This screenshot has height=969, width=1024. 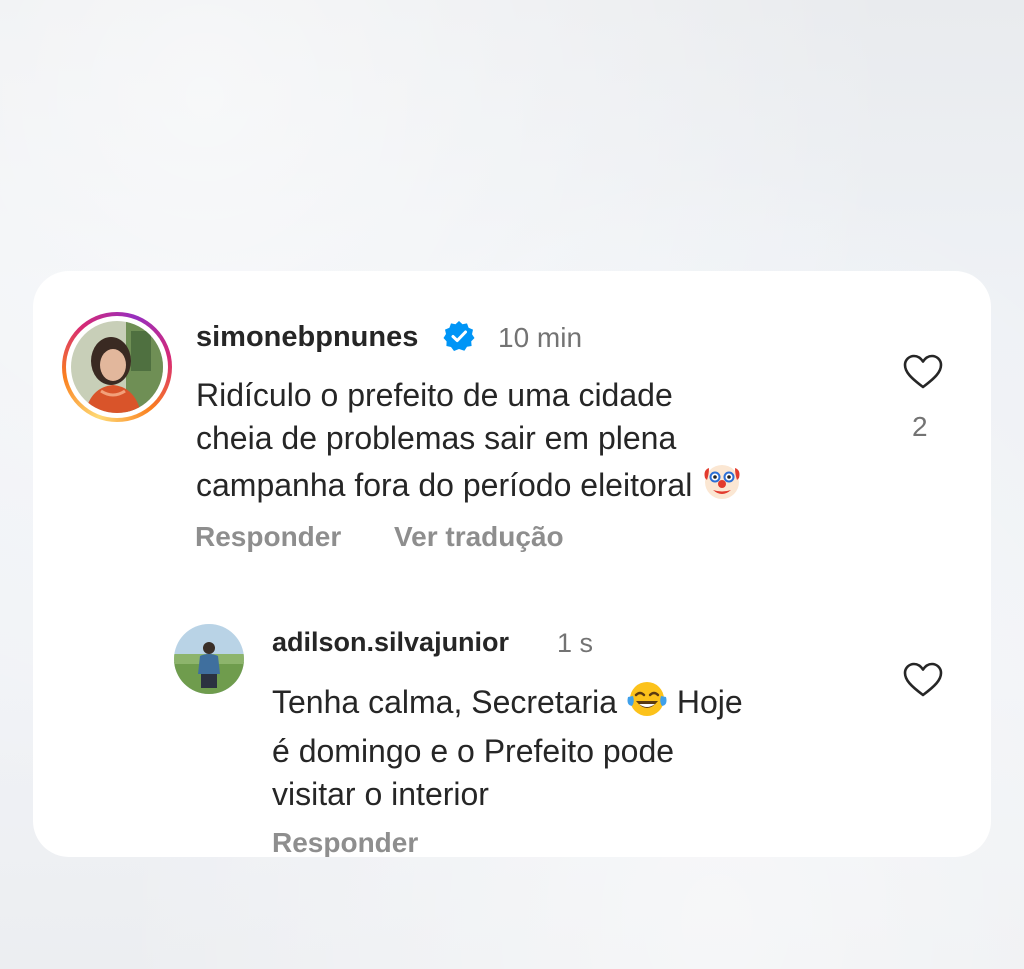 I want to click on comment-time: 10 min, so click(x=540, y=337).